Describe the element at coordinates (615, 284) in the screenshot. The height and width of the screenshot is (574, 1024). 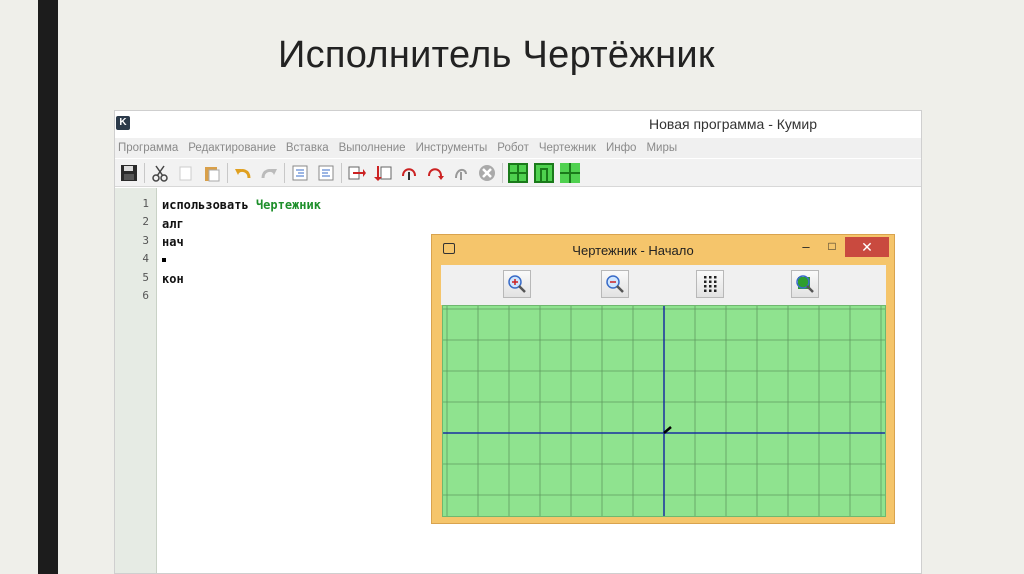
I see `zoom-out-icon` at that location.